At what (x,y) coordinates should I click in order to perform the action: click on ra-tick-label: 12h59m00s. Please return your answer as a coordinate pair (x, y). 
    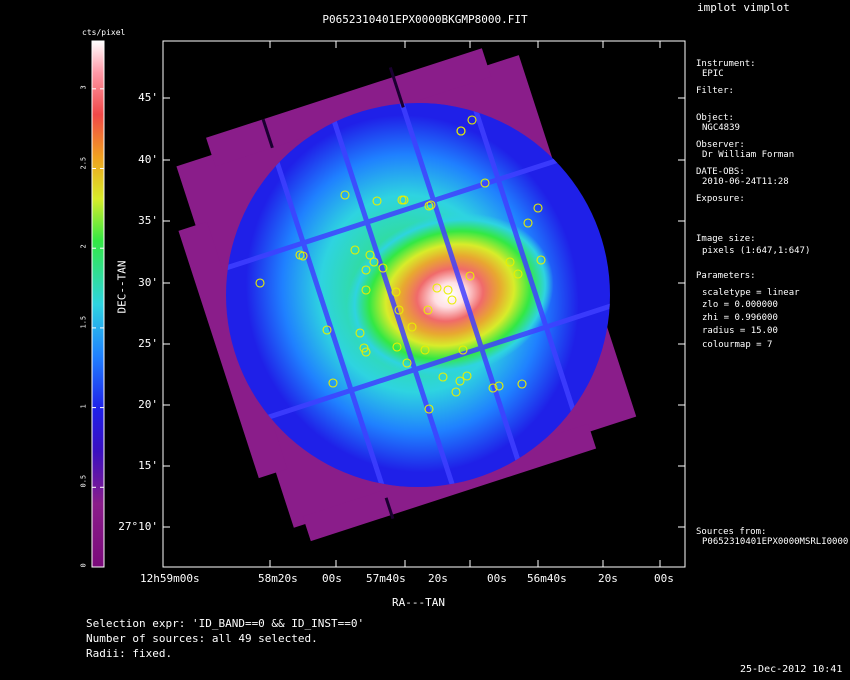
    Looking at the image, I should click on (170, 578).